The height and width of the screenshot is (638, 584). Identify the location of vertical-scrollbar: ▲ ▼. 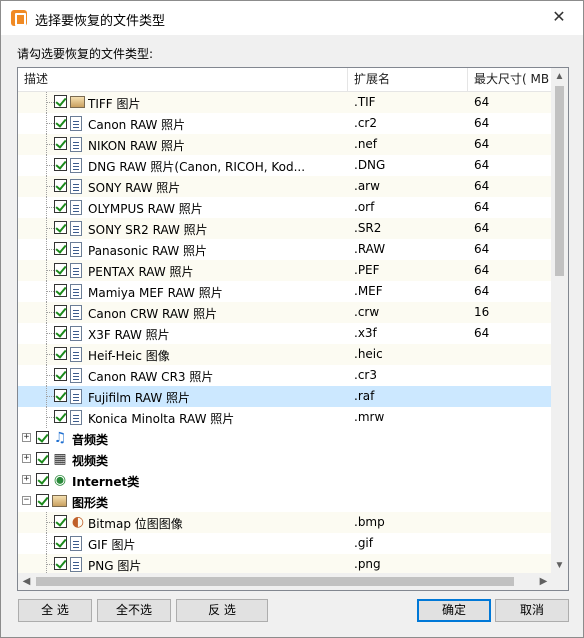
(559, 321).